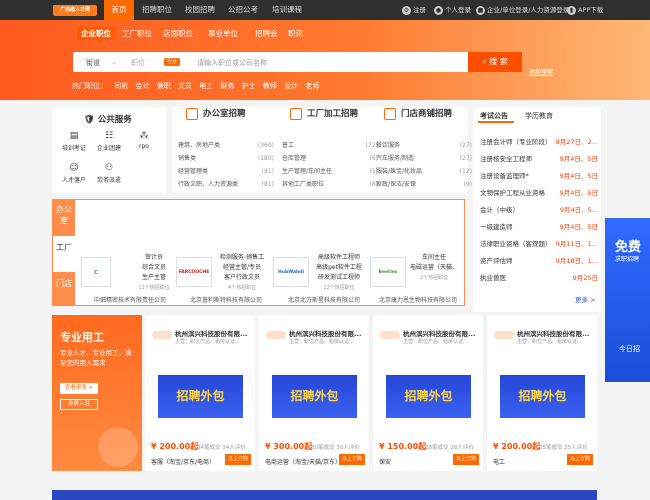  Describe the element at coordinates (541, 71) in the screenshot. I see `advanced-search-link: 高级搜索` at that location.